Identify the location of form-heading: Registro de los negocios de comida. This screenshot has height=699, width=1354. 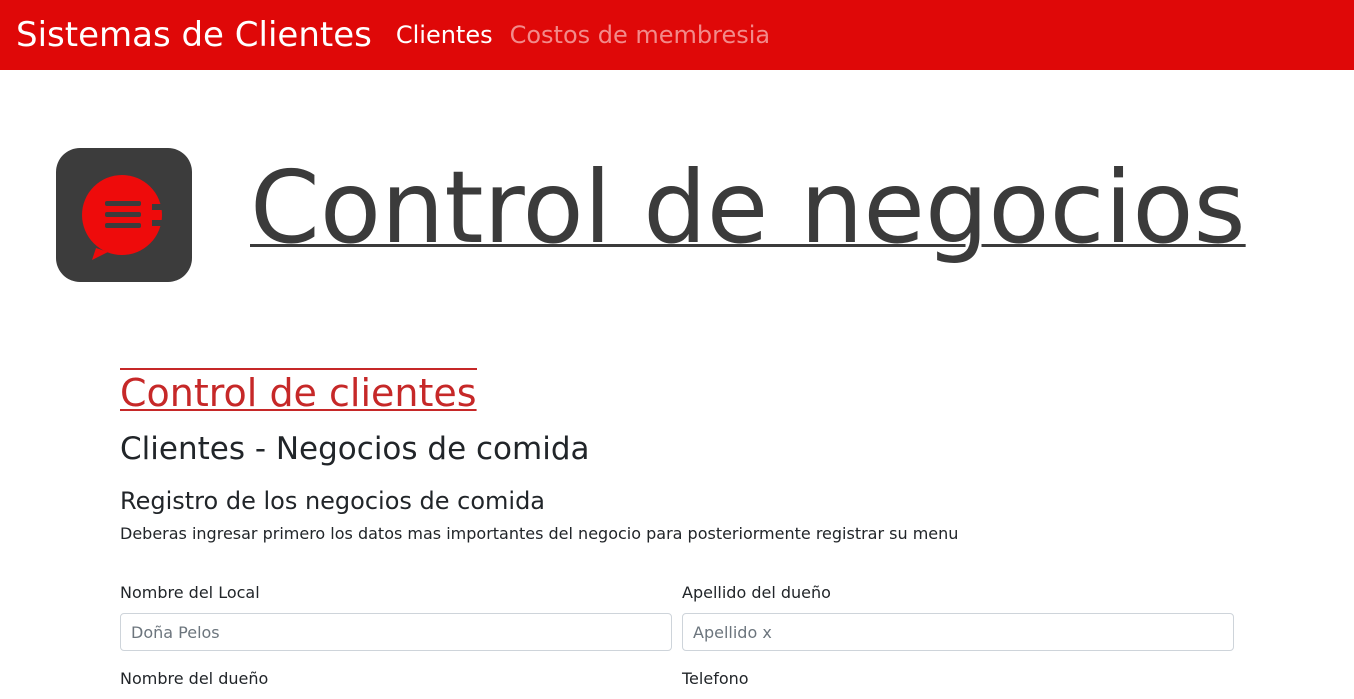
(333, 501).